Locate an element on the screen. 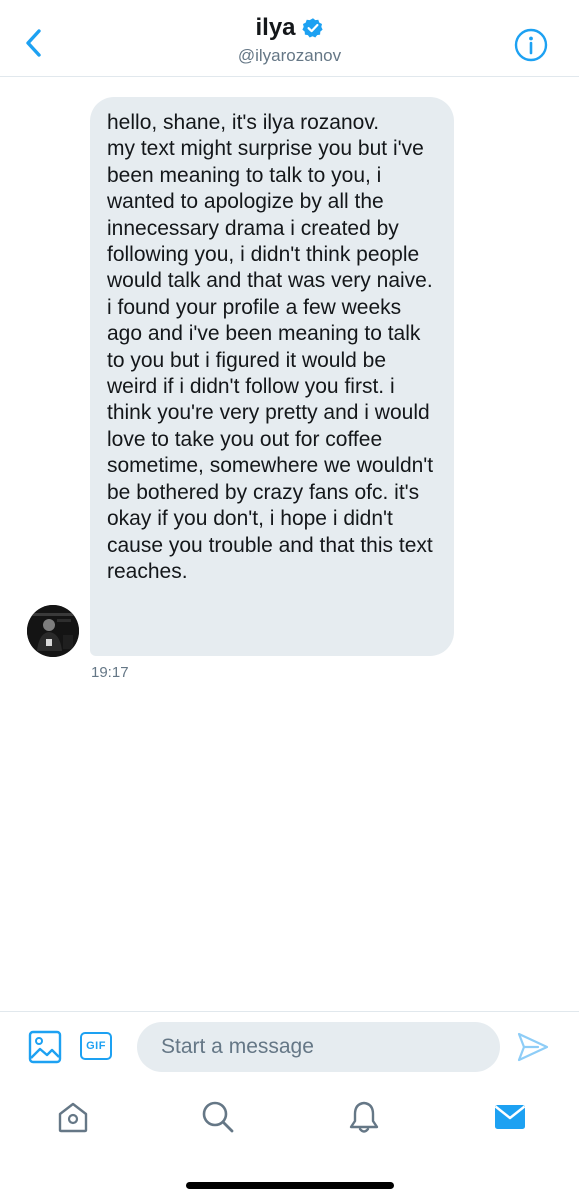 This screenshot has height=1199, width=579. tab-messages is located at coordinates (510, 1117).